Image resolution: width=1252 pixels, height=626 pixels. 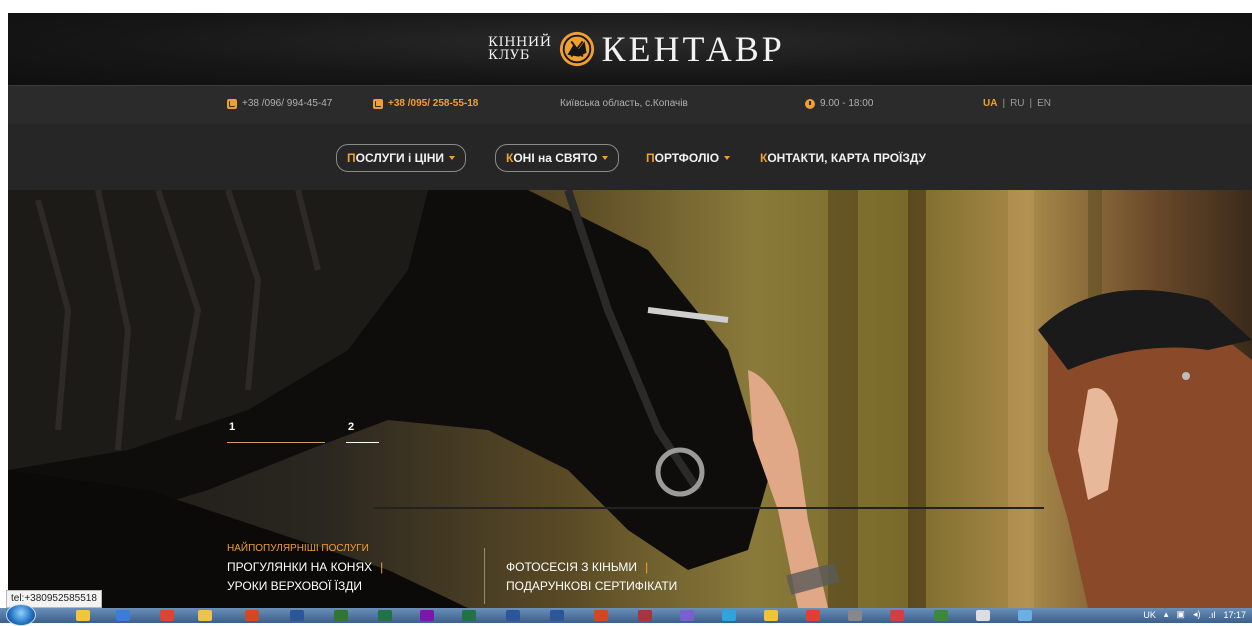 I want to click on service-riding-lessons: УРОКИ ВЕРХОВОЇ ЇЗДИ, so click(x=294, y=586).